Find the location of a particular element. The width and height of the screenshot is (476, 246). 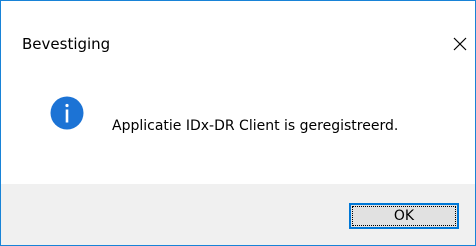

close-icon is located at coordinates (460, 44).